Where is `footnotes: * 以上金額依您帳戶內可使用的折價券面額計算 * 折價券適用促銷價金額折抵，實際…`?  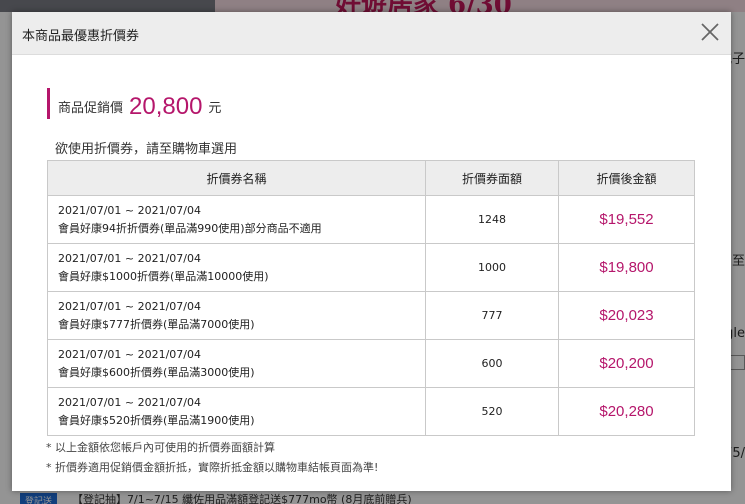 footnotes: * 以上金額依您帳戶內可使用的折價券面額計算 * 折價券適用促銷價金額折抵，實際… is located at coordinates (212, 458).